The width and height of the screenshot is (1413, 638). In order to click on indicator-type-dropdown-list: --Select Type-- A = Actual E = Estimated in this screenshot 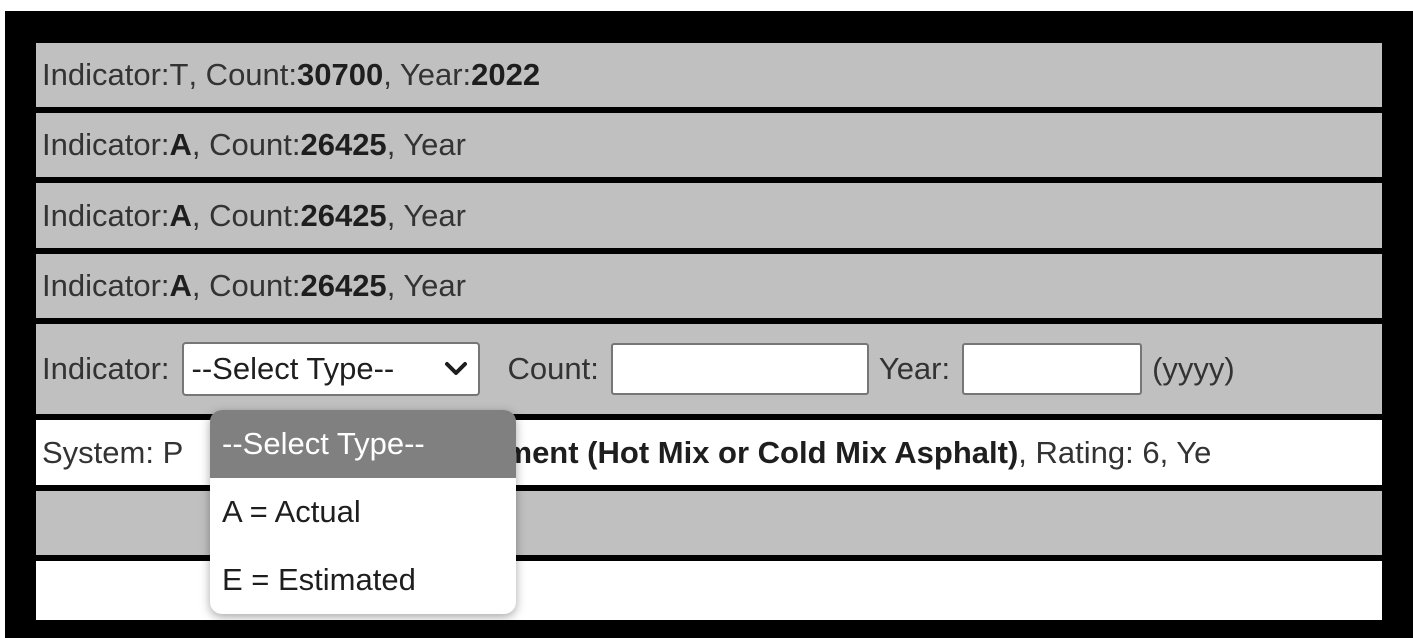, I will do `click(363, 512)`.